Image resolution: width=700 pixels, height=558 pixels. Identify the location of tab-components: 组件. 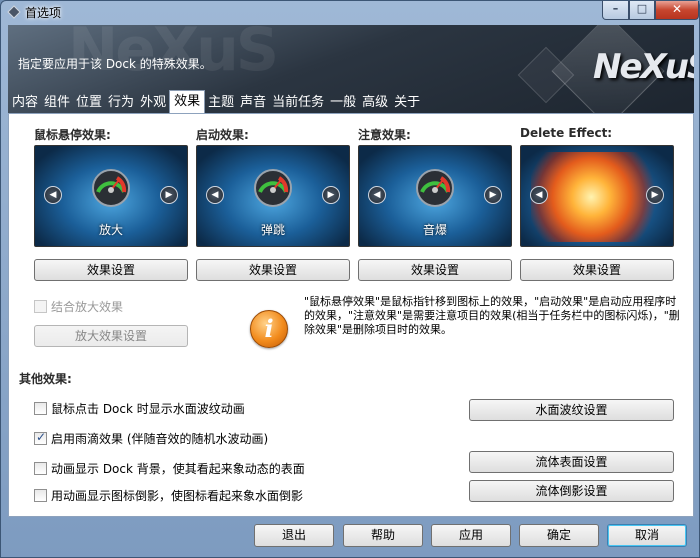
(57, 102).